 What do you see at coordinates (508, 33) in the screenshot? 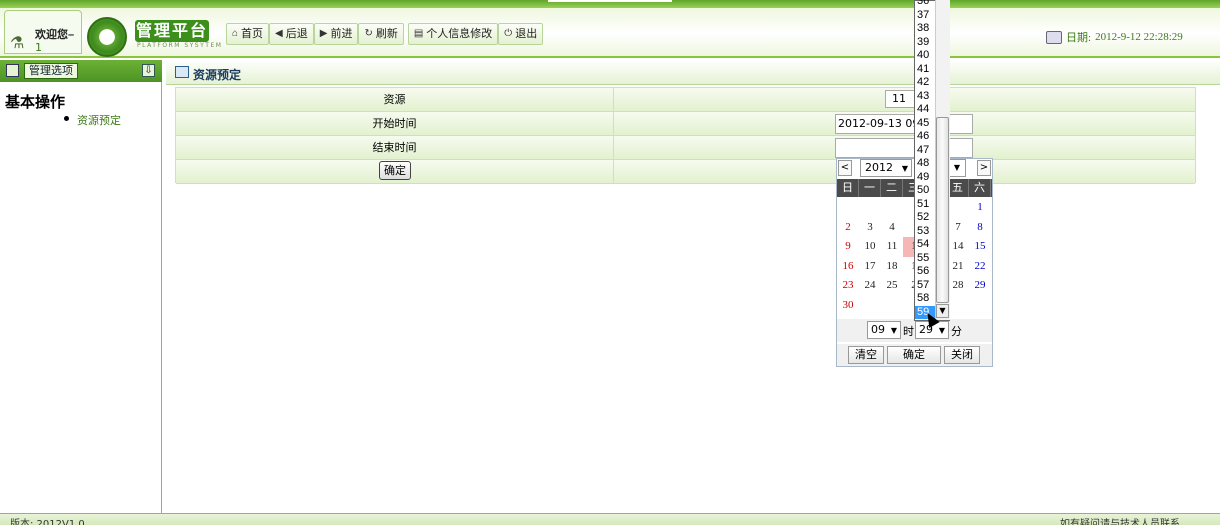
I see `power-icon: ⏻` at bounding box center [508, 33].